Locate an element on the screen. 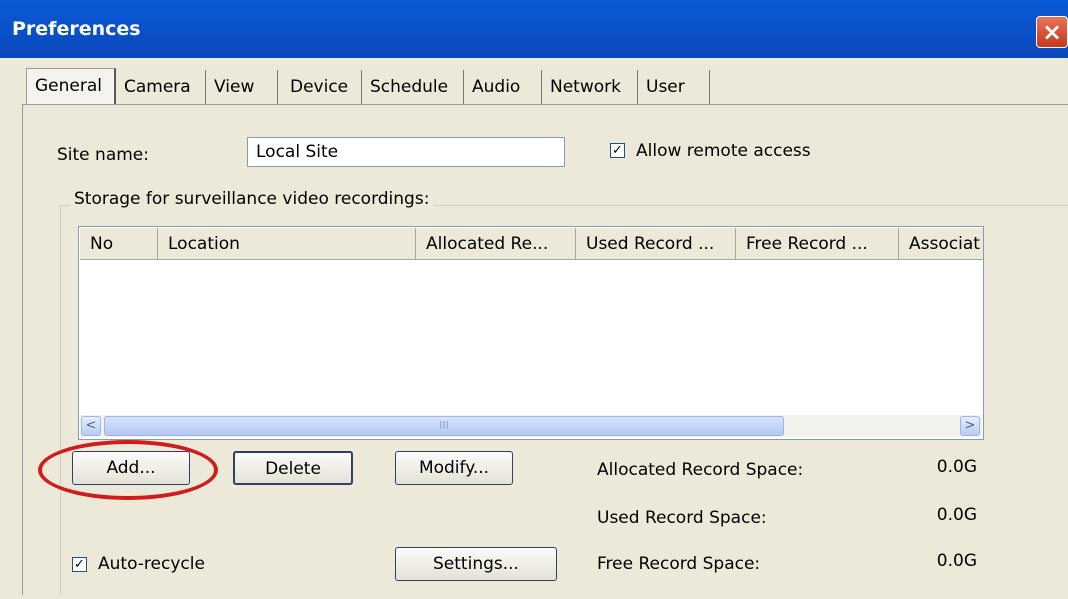 Image resolution: width=1068 pixels, height=599 pixels. site-name-label: Site name: is located at coordinates (103, 155).